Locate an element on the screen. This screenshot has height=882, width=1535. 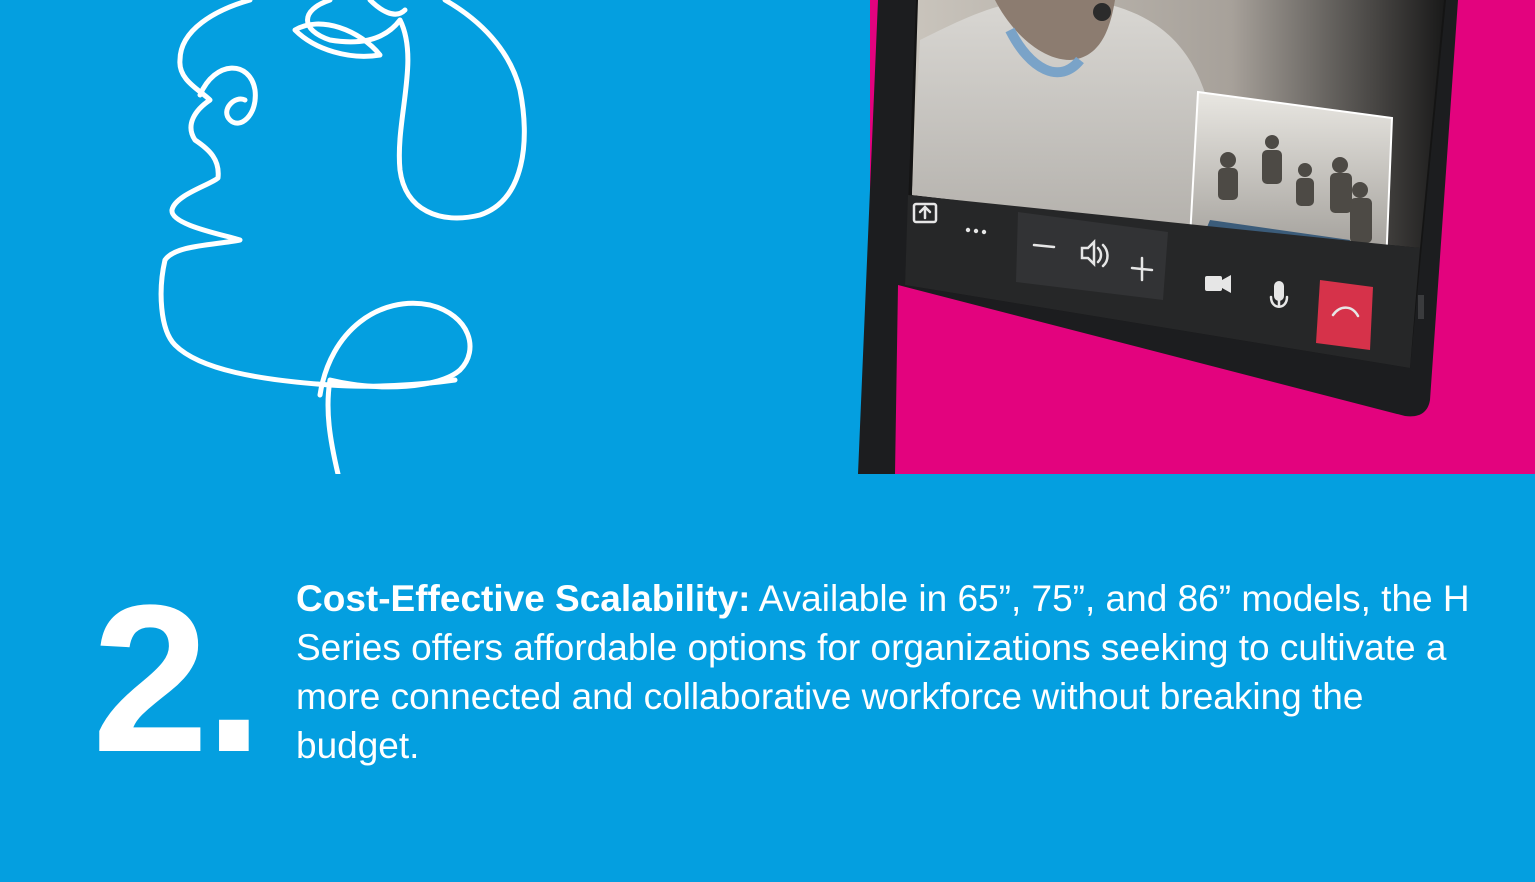
feature-title: Cost-Effective Scalability: is located at coordinates (523, 598).